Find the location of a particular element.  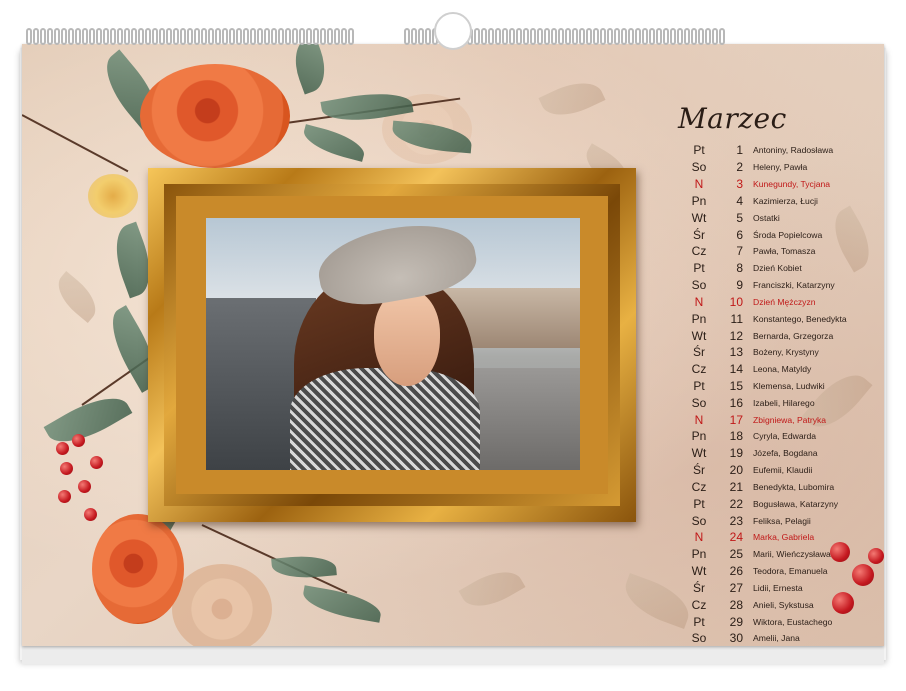

day-row: So 2 Heleny, Pawła is located at coordinates (780, 167).